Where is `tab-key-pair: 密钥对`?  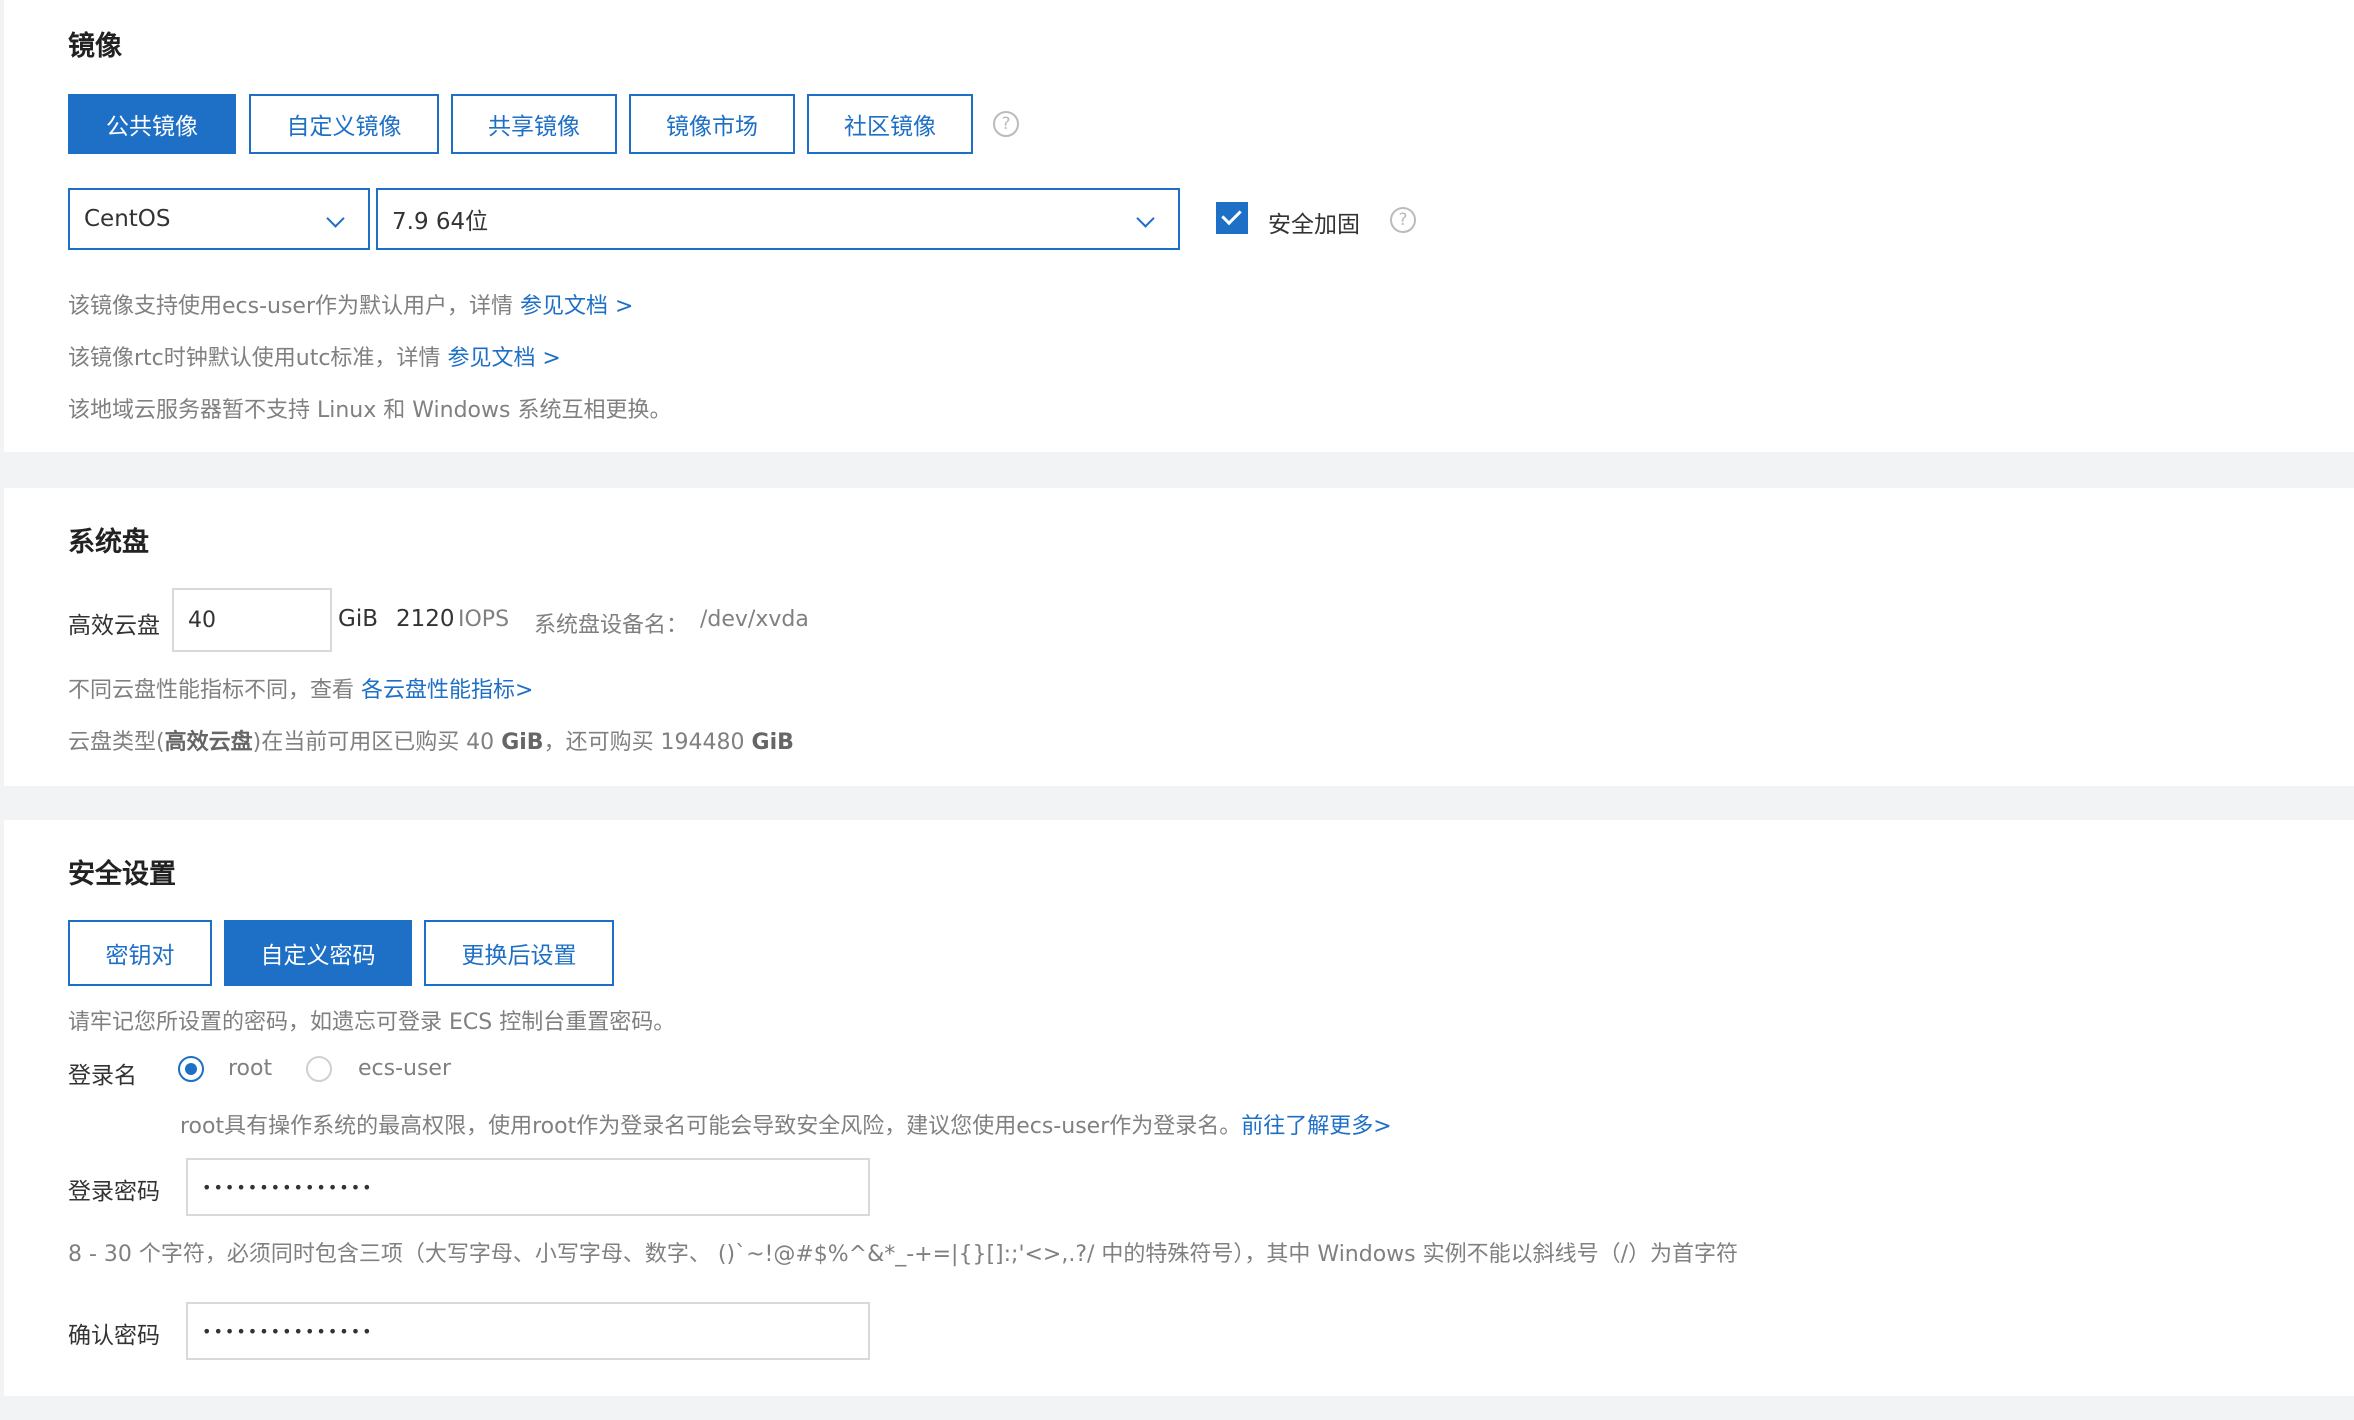
tab-key-pair: 密钥对 is located at coordinates (140, 953).